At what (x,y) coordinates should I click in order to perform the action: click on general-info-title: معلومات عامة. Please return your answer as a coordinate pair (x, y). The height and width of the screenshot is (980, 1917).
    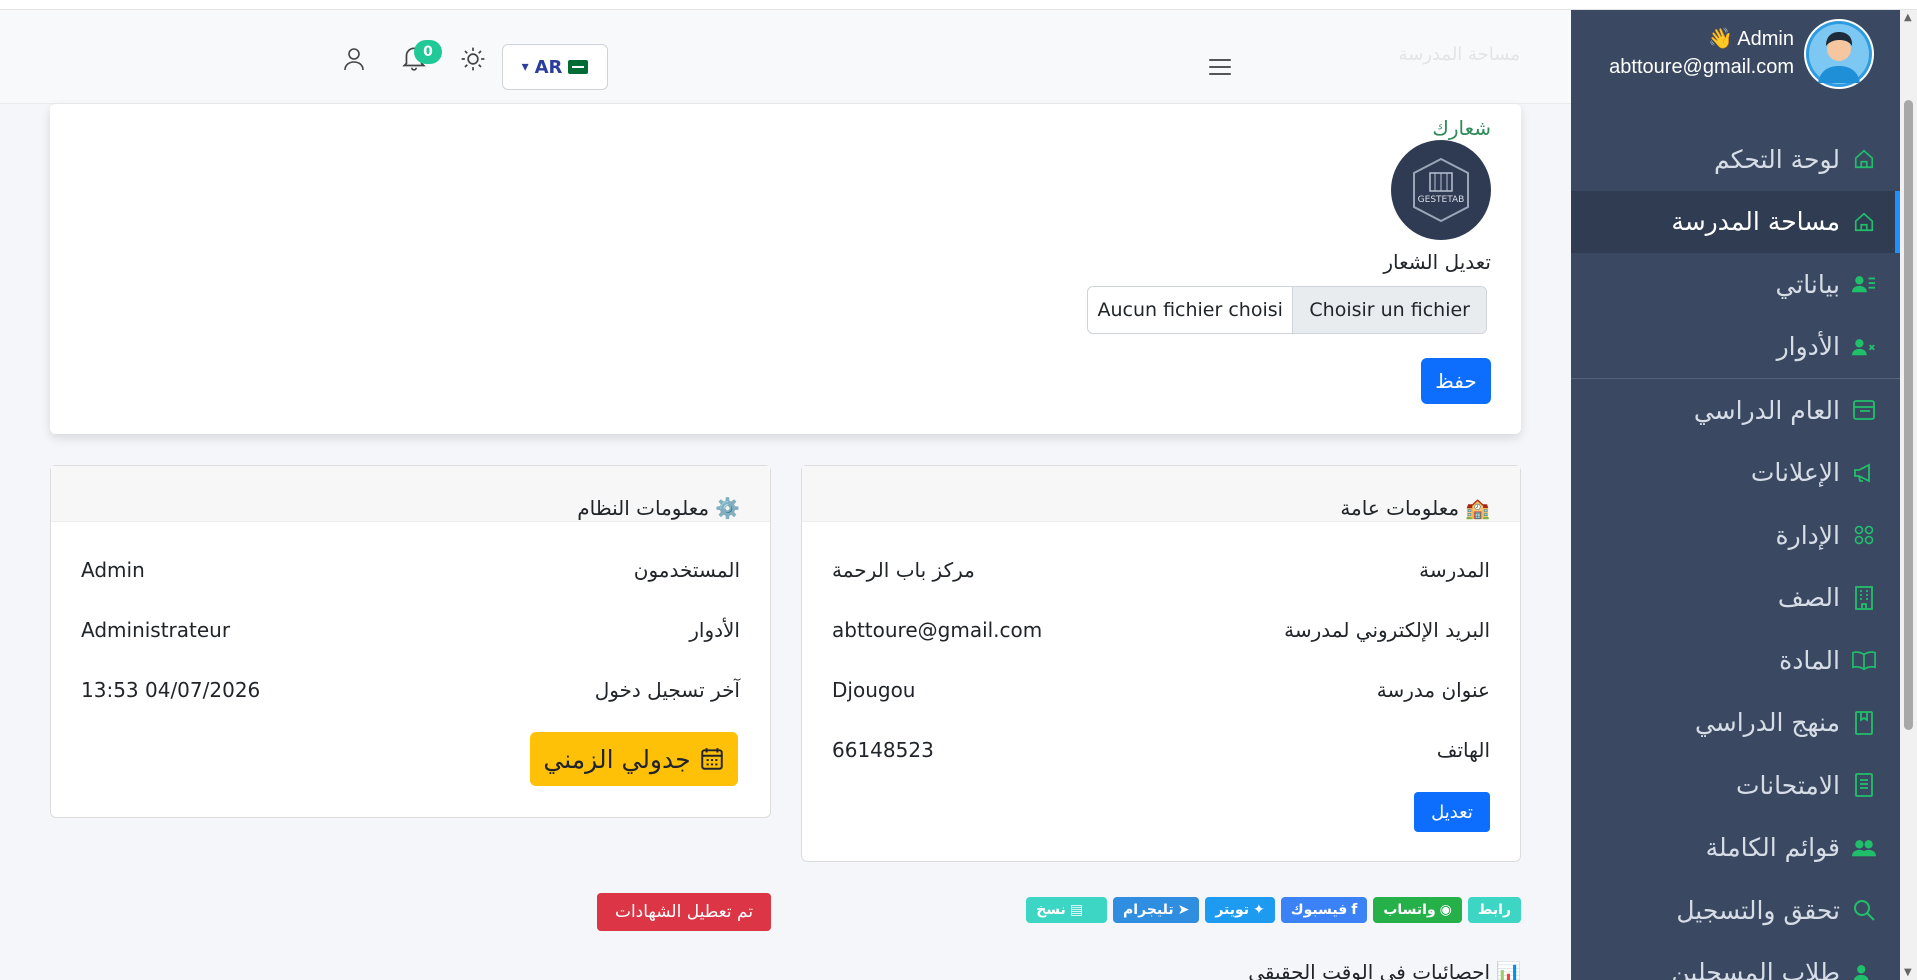
    Looking at the image, I should click on (1400, 508).